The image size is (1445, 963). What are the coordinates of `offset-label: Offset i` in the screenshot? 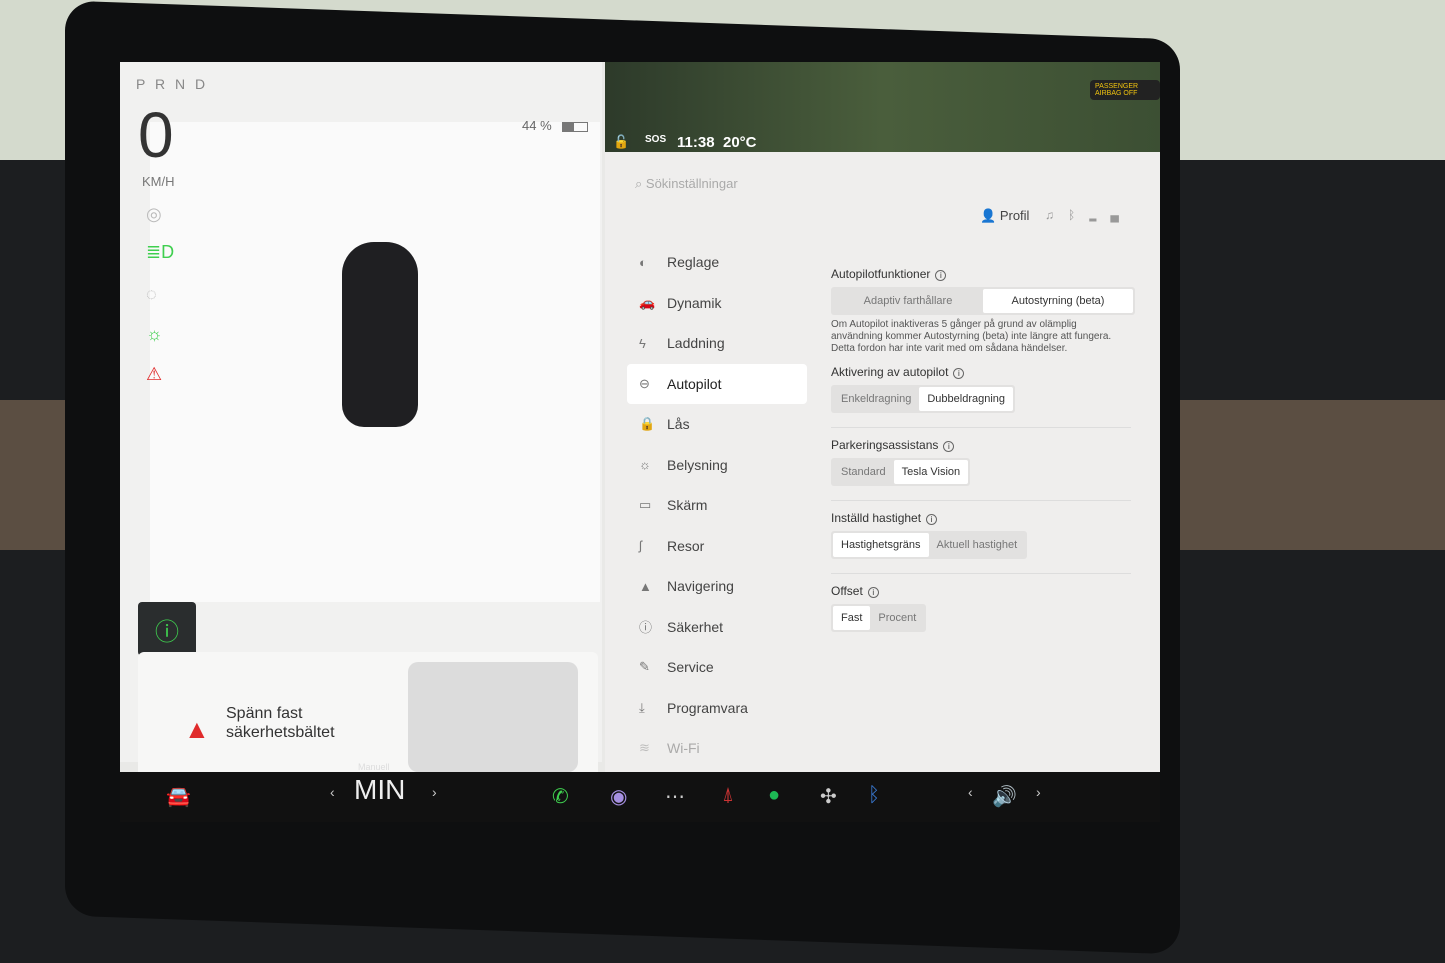 It's located at (981, 591).